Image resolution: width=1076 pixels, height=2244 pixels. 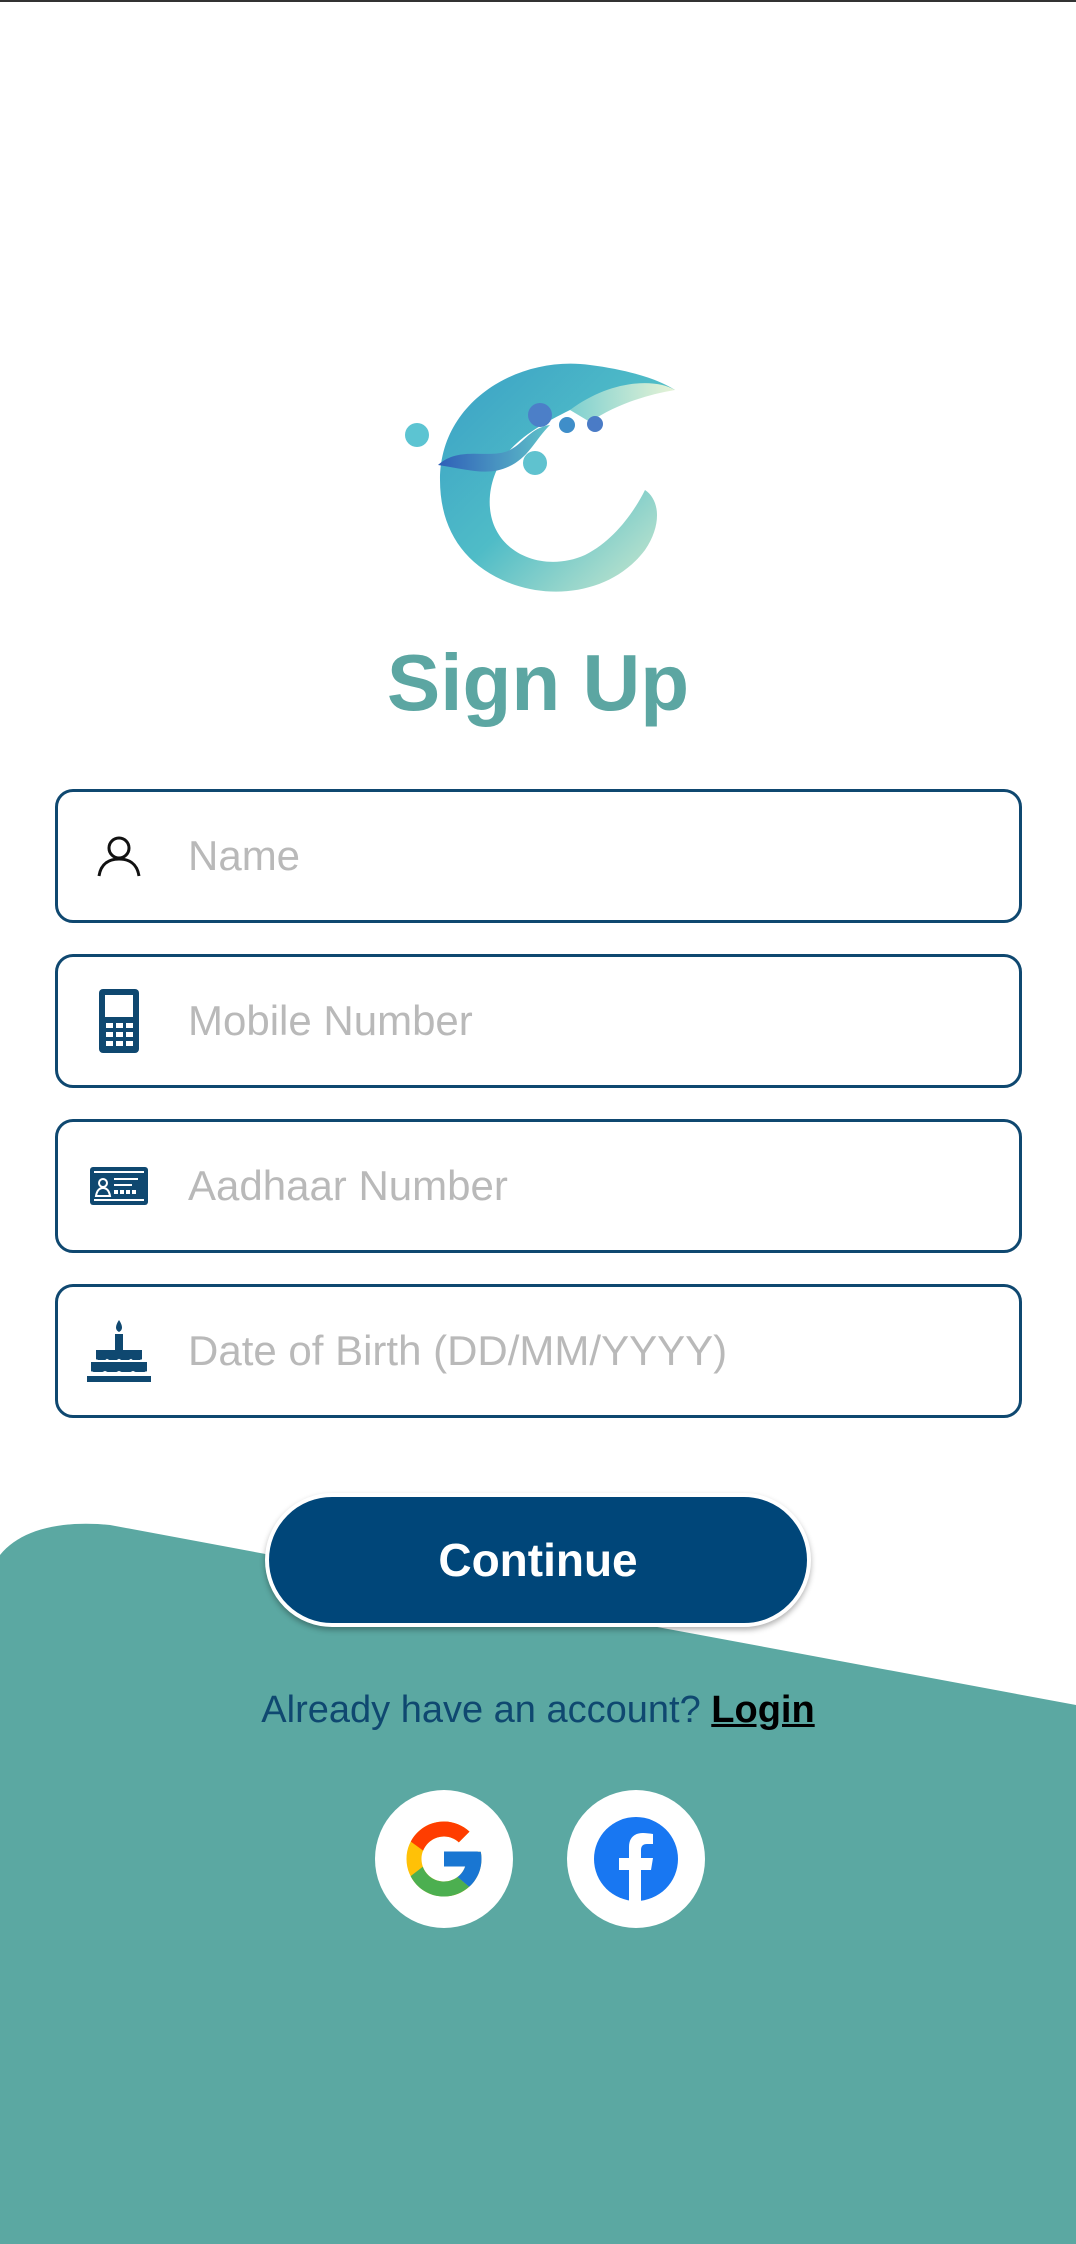 I want to click on app-logo, so click(x=540, y=475).